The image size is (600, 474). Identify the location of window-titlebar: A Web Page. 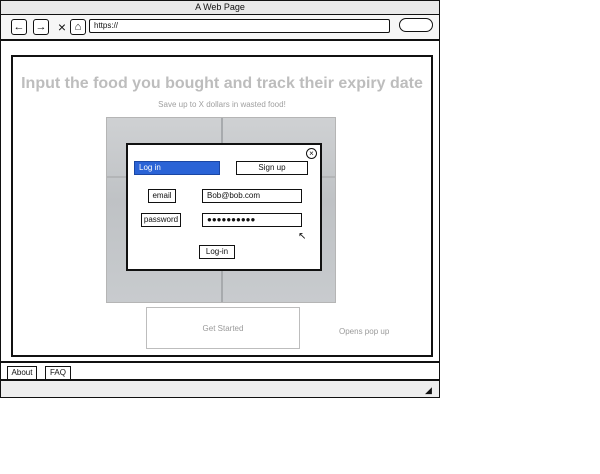
(220, 8).